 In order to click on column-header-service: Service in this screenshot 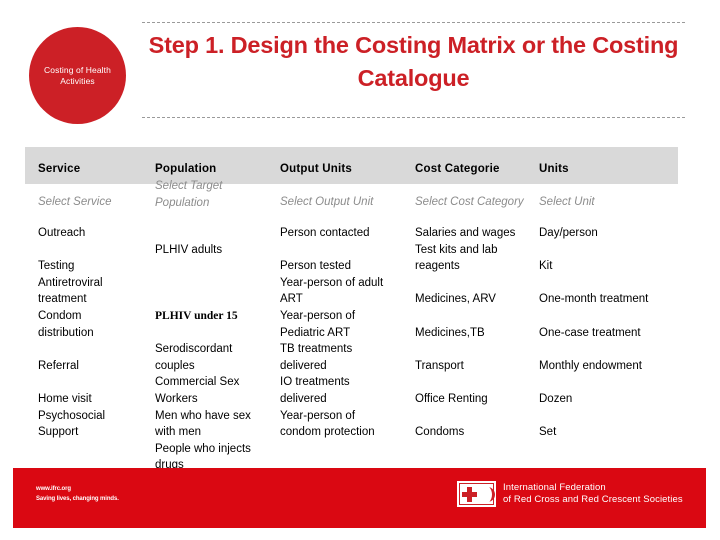, I will do `click(59, 169)`.